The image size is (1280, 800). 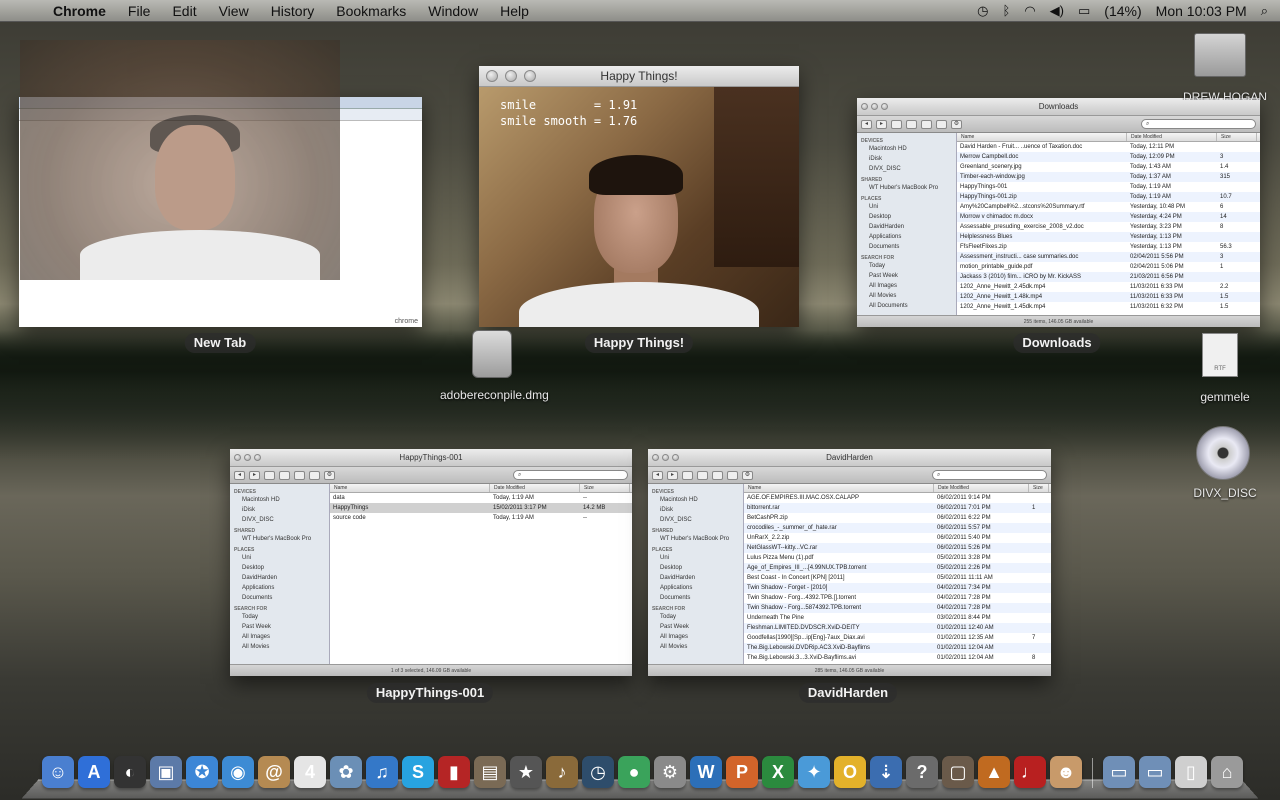 I want to click on piano-icon: ♩, so click(x=1030, y=772).